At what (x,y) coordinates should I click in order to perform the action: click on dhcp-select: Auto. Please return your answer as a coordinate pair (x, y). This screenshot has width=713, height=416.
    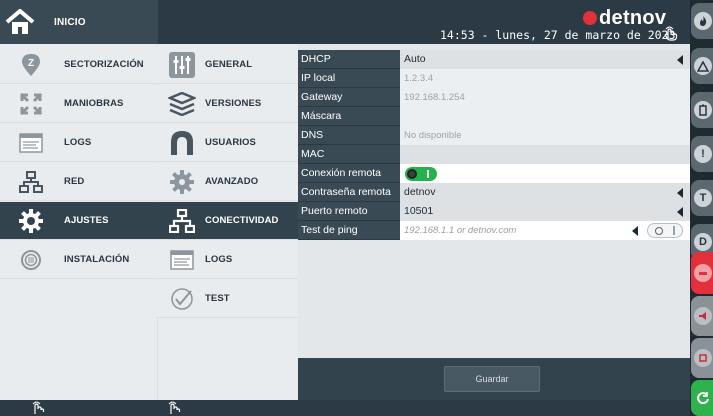
    Looking at the image, I should click on (545, 59).